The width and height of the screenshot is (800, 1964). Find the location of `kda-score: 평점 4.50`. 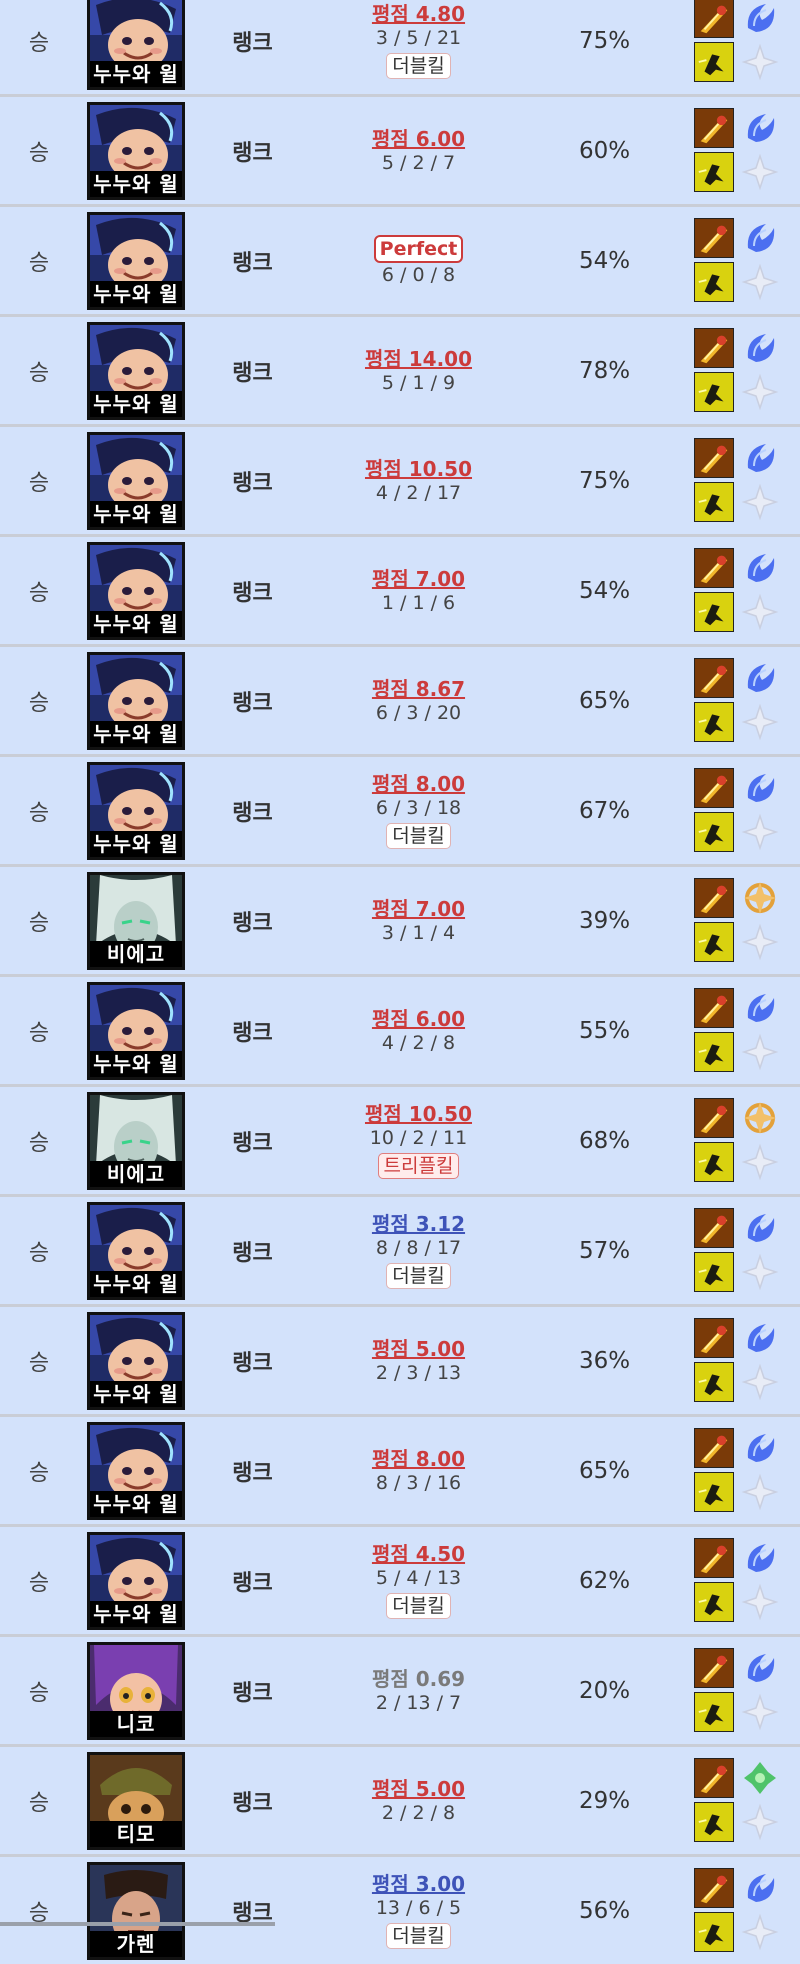

kda-score: 평점 4.50 is located at coordinates (418, 1554).